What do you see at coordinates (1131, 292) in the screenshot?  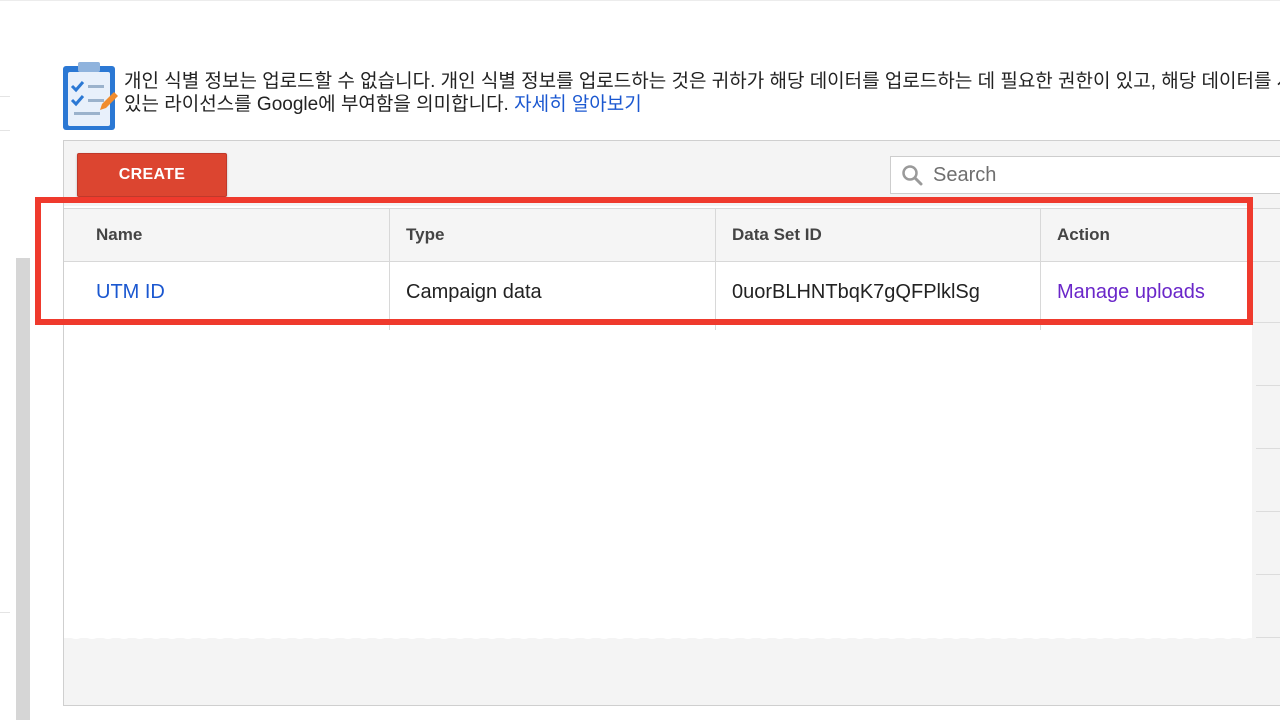 I see `manage-uploads-link: Manage uploads` at bounding box center [1131, 292].